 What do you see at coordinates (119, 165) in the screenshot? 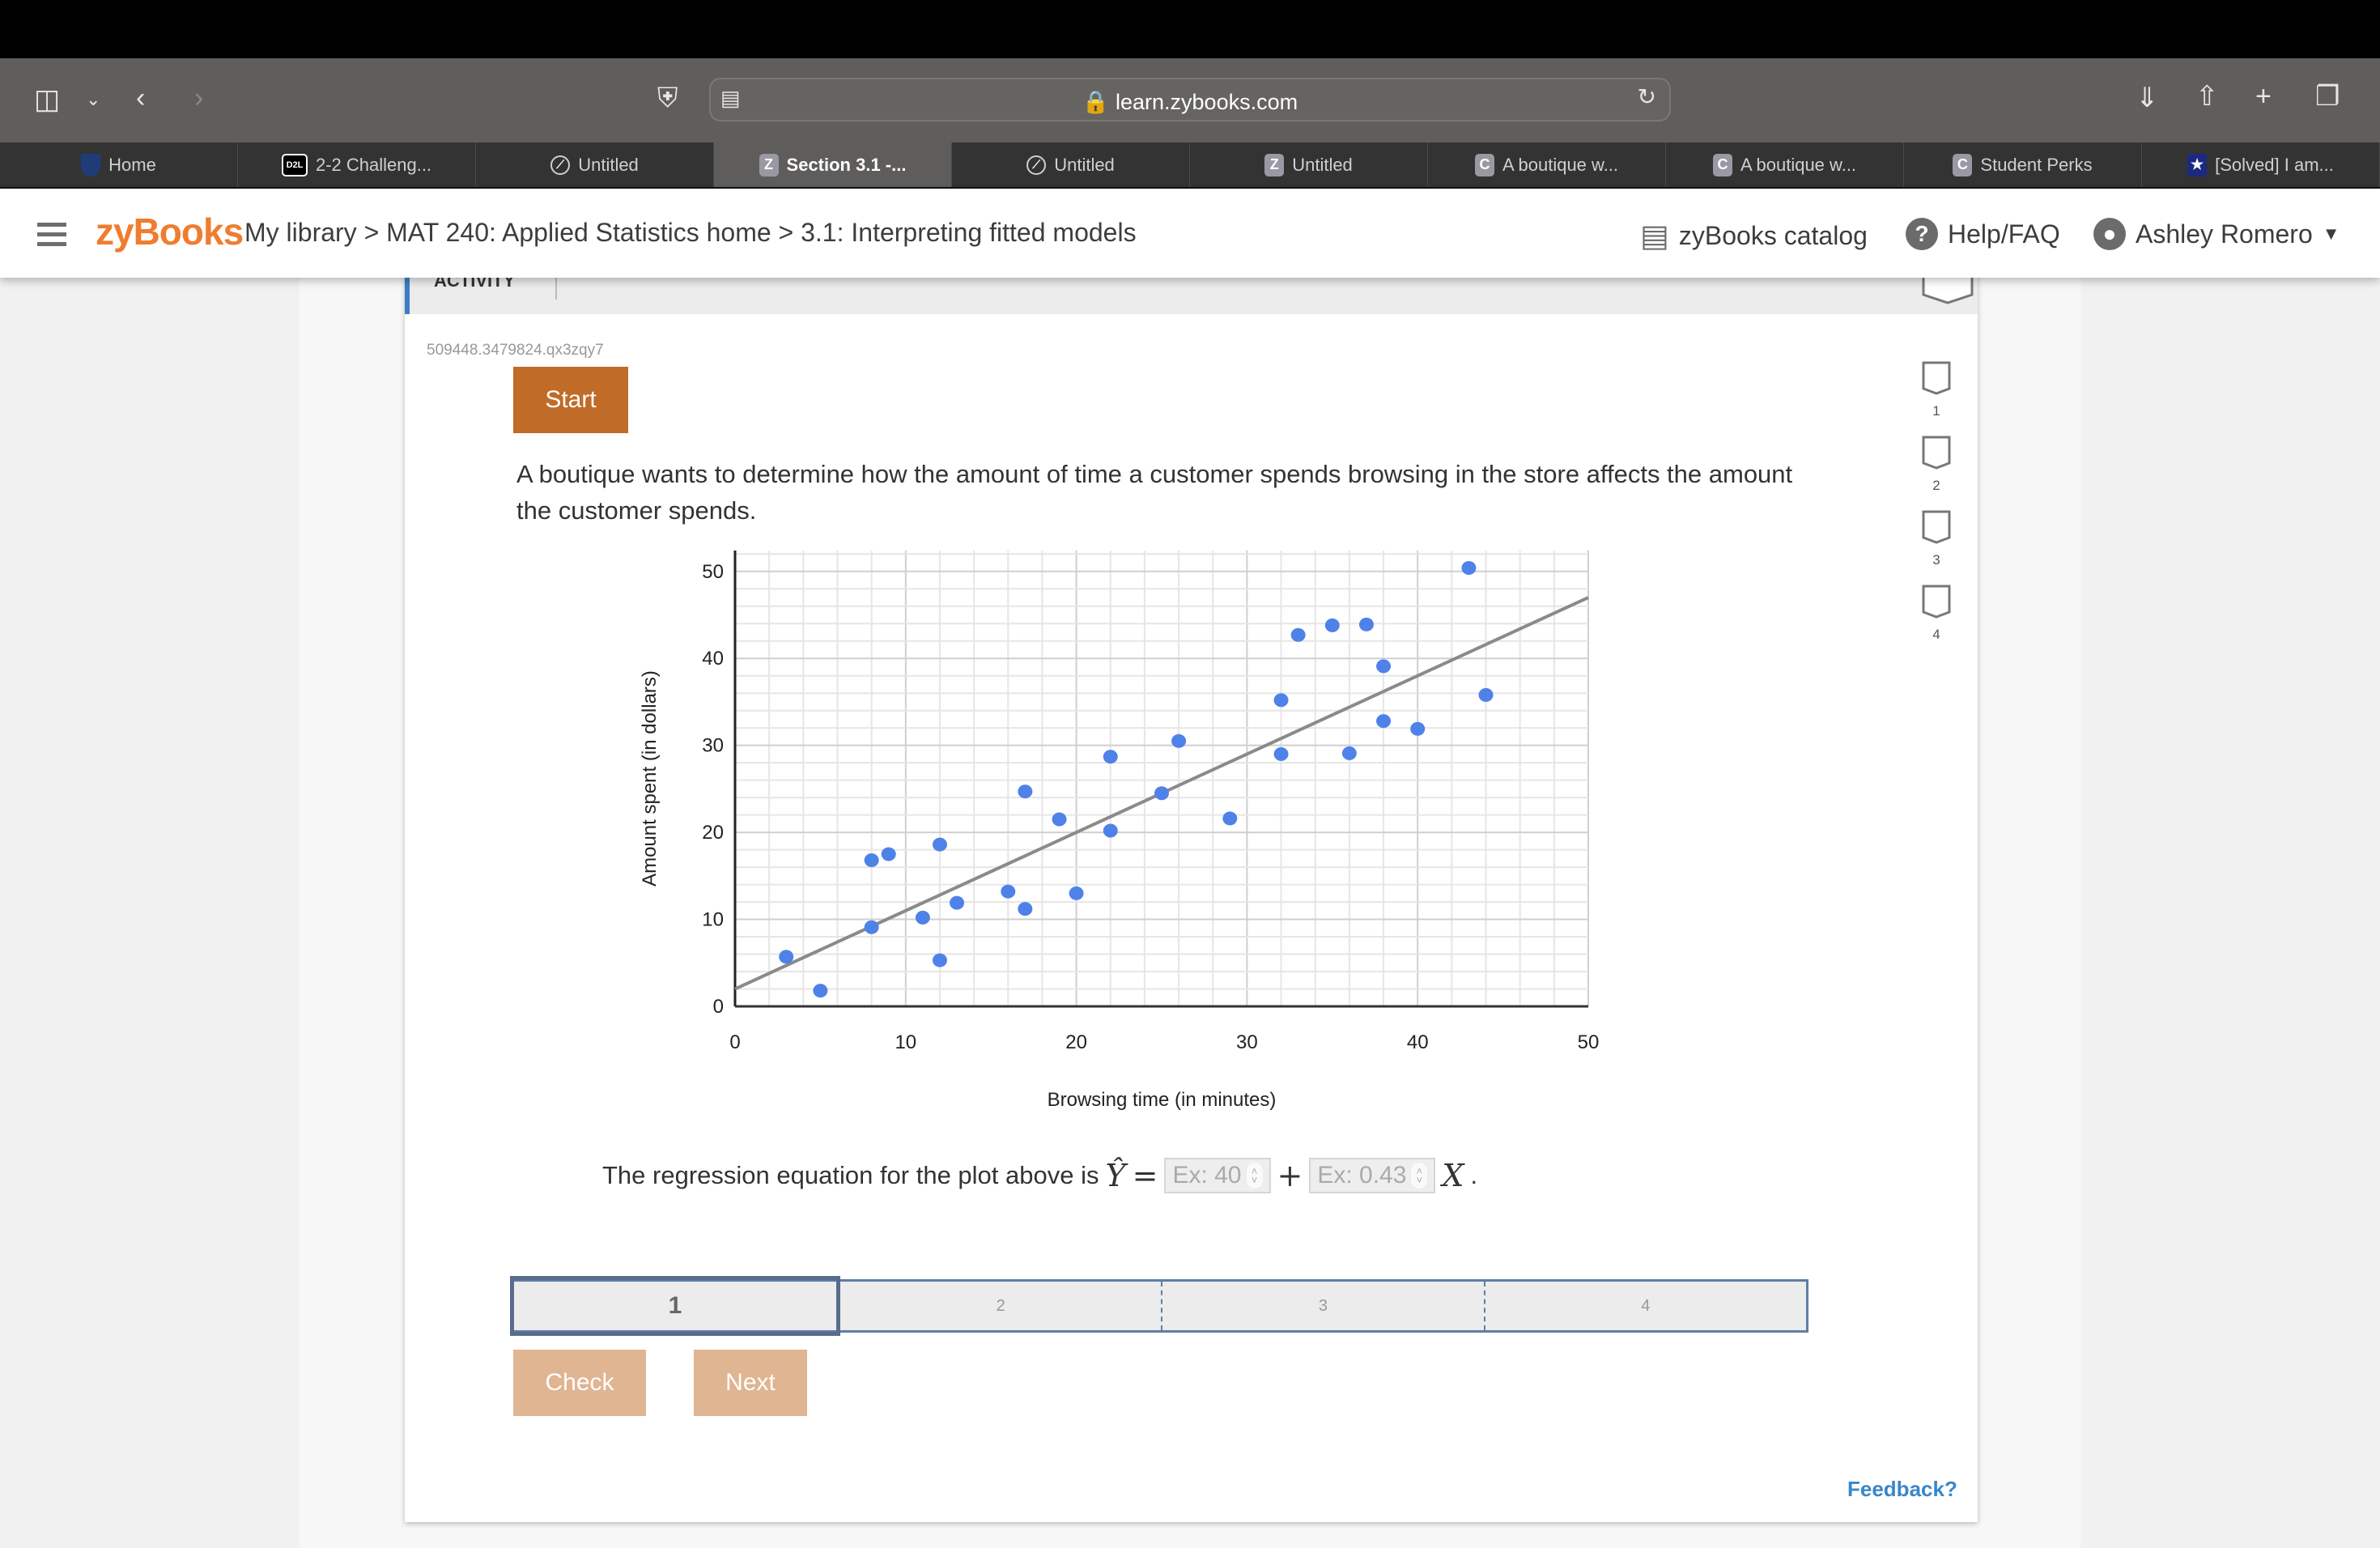
I see `browser-tab: Home` at bounding box center [119, 165].